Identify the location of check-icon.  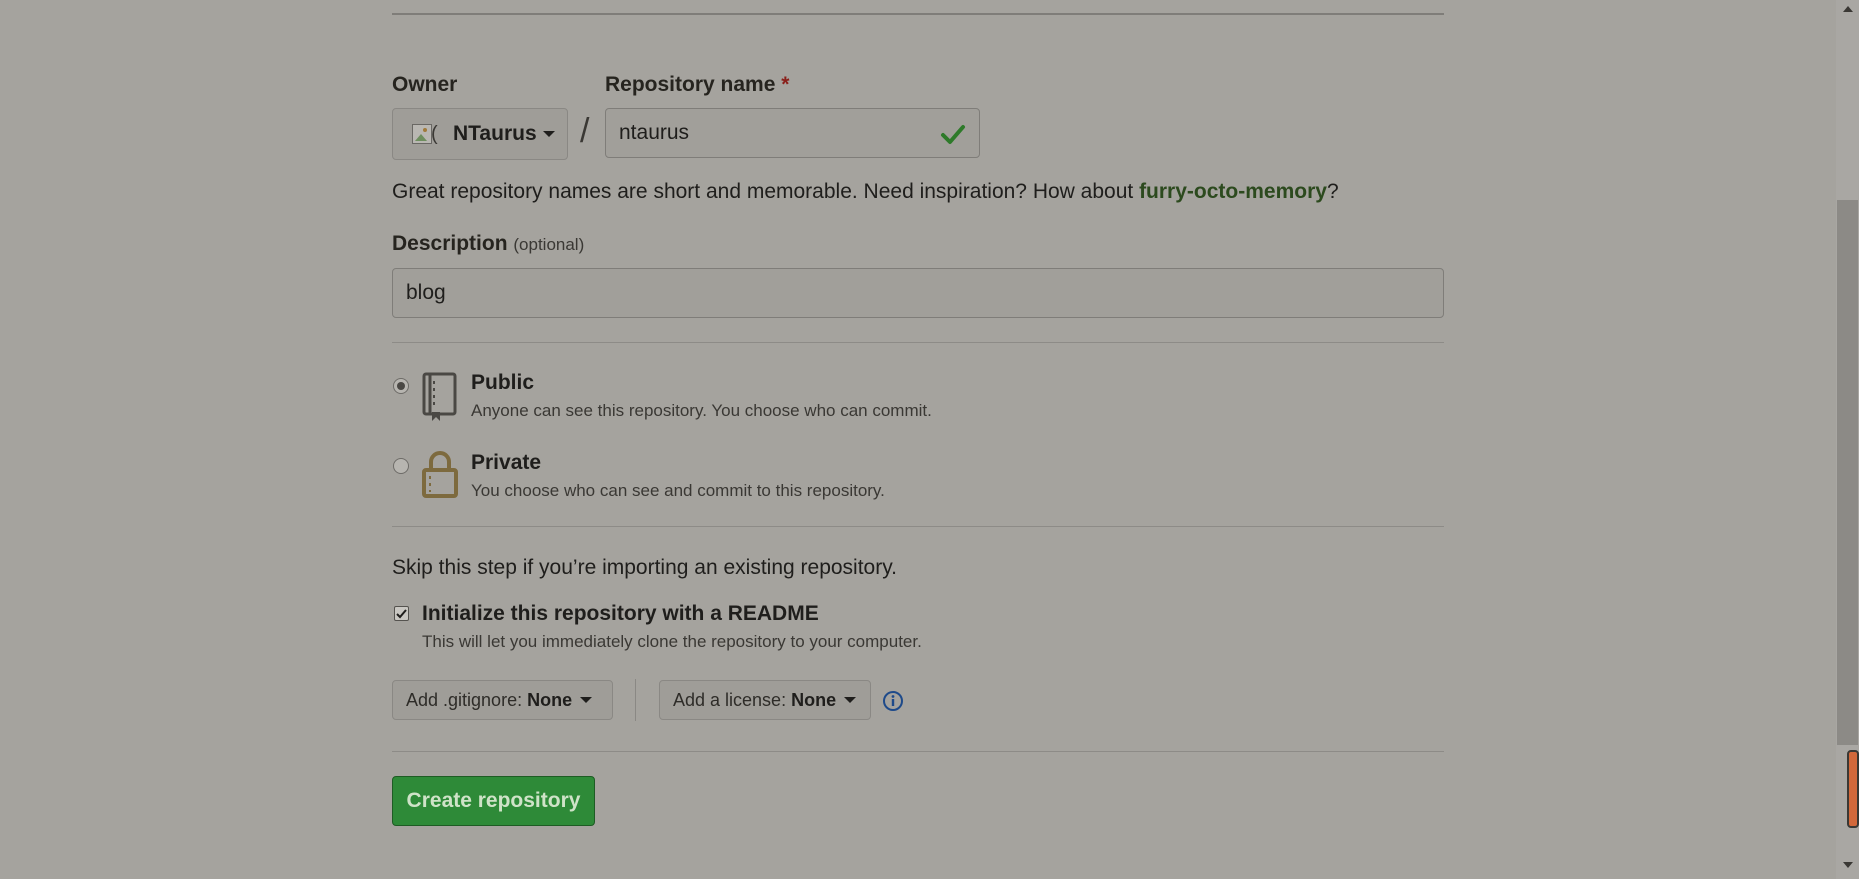
(953, 134).